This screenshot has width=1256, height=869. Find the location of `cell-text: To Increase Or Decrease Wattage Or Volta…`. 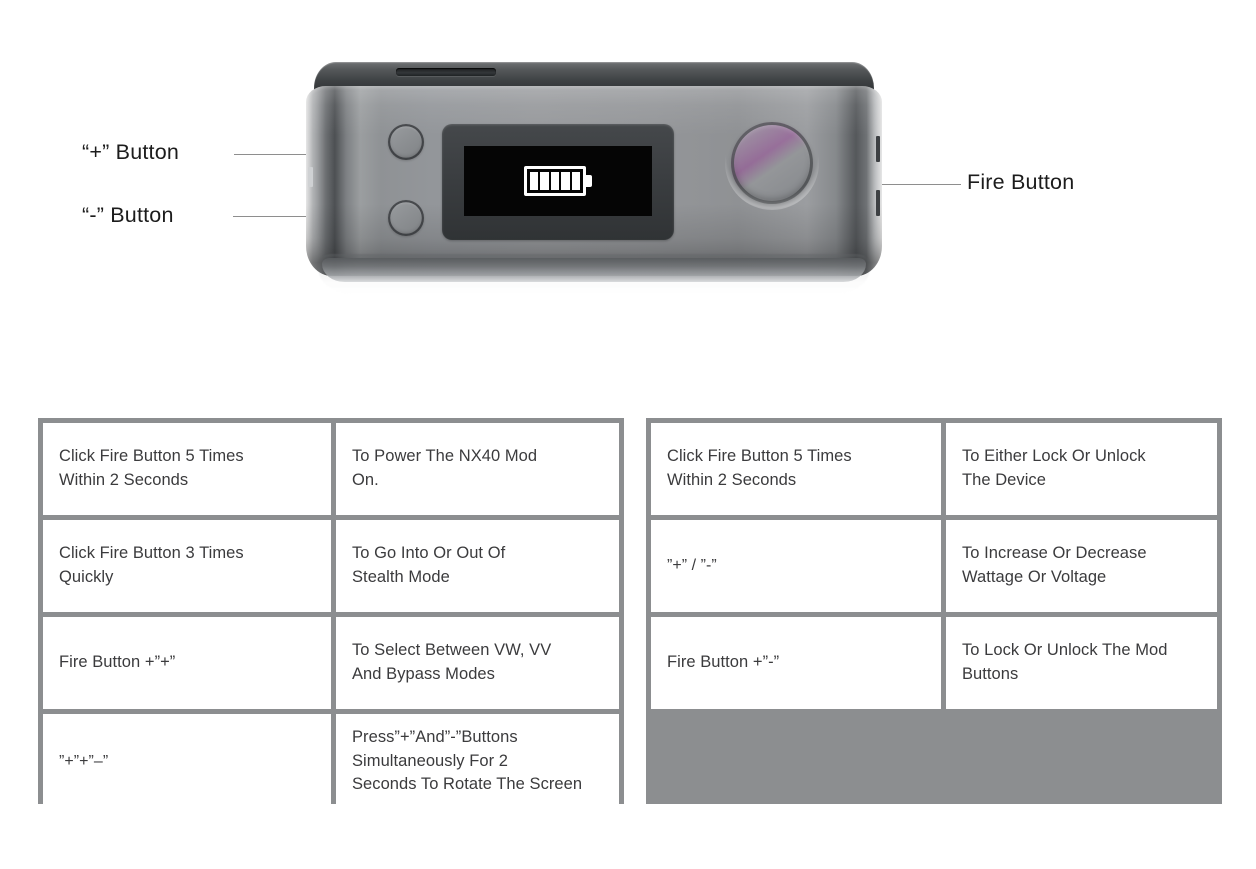

cell-text: To Increase Or Decrease Wattage Or Volta… is located at coordinates (1054, 565).